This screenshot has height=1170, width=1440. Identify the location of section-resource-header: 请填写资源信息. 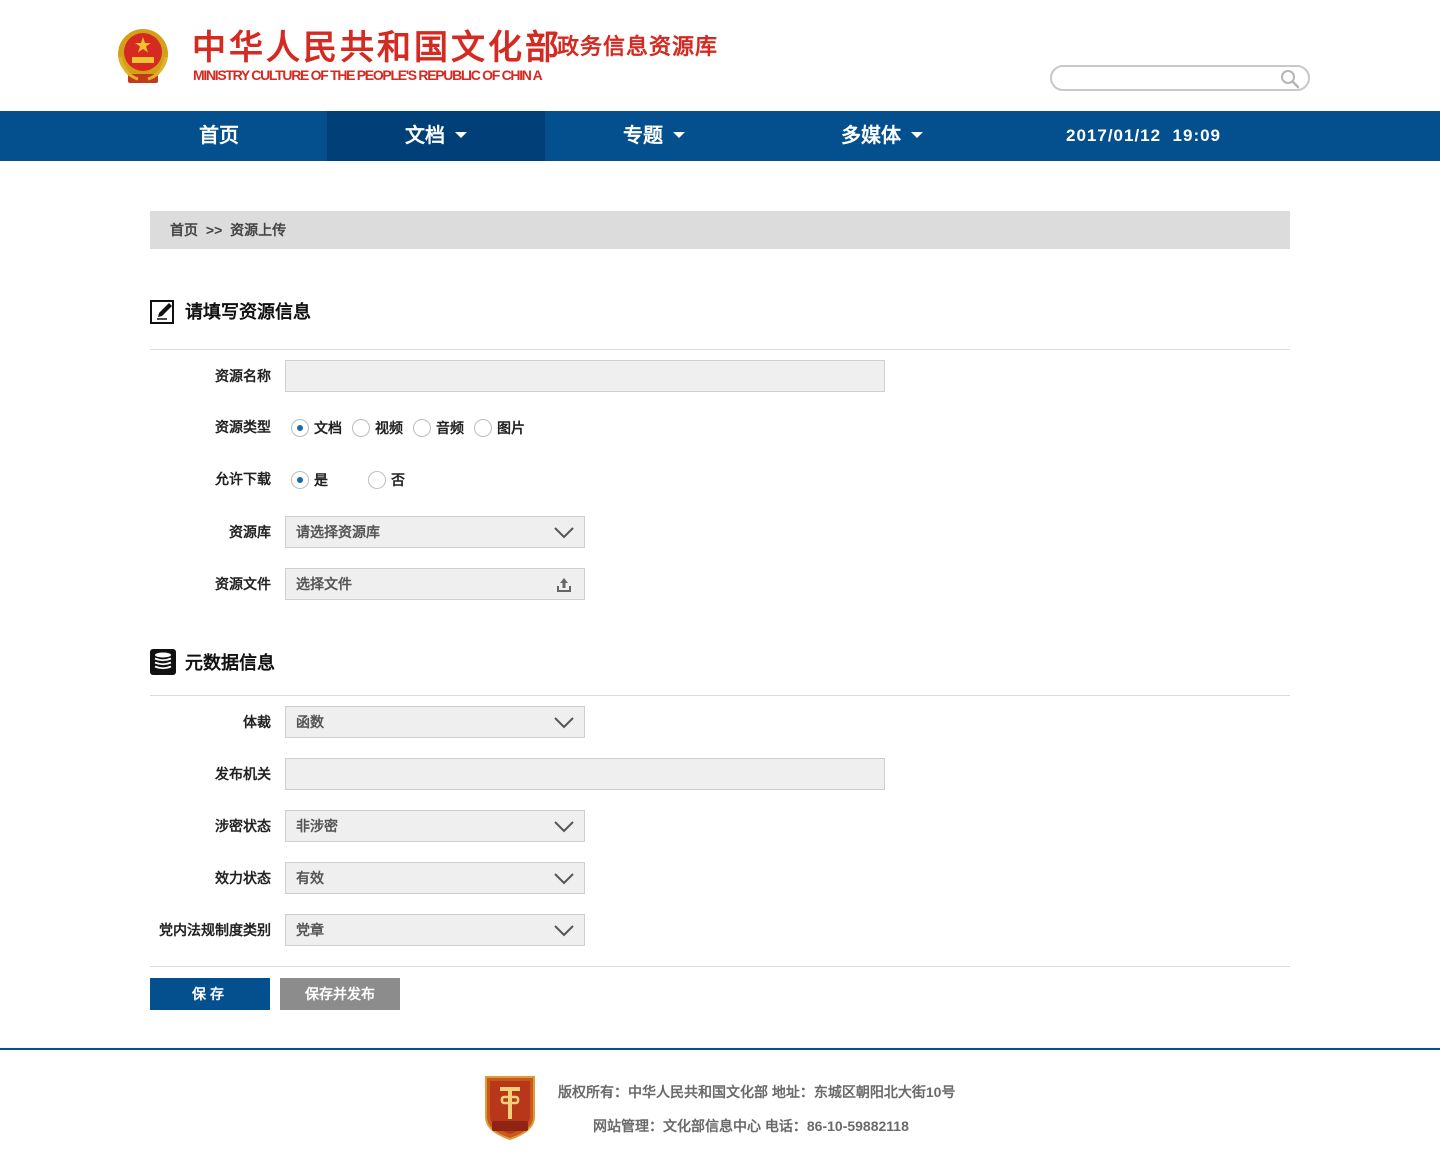
(230, 311).